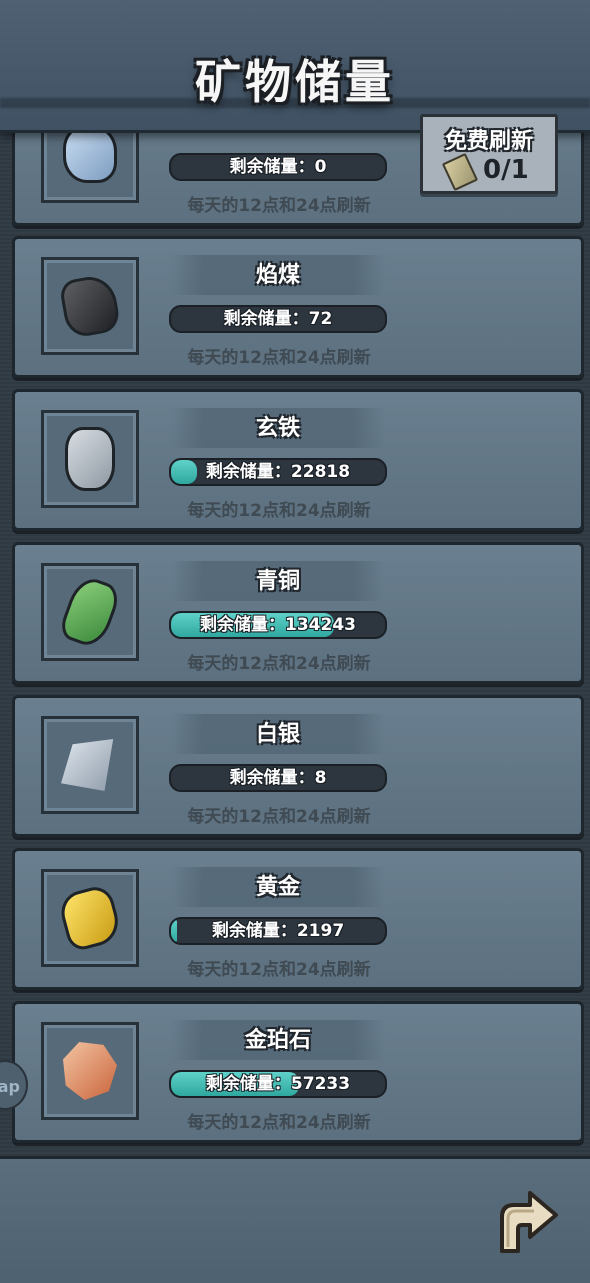 The image size is (590, 1283). I want to click on mineral-card-5: 黄金 剩余储量：2197 每天的12点和24点刷新, so click(298, 919).